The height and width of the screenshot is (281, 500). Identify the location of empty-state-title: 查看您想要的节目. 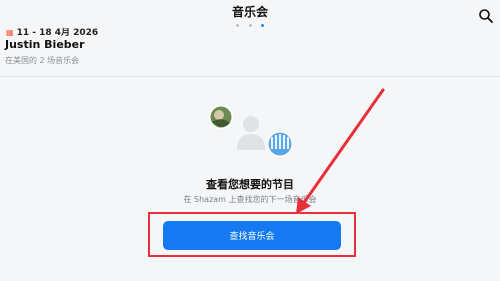
(250, 184).